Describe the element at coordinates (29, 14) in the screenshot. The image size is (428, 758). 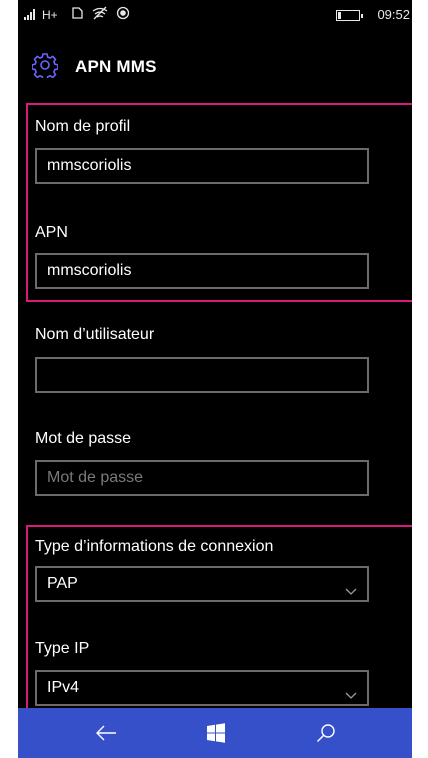
I see `signal-strength-icon` at that location.